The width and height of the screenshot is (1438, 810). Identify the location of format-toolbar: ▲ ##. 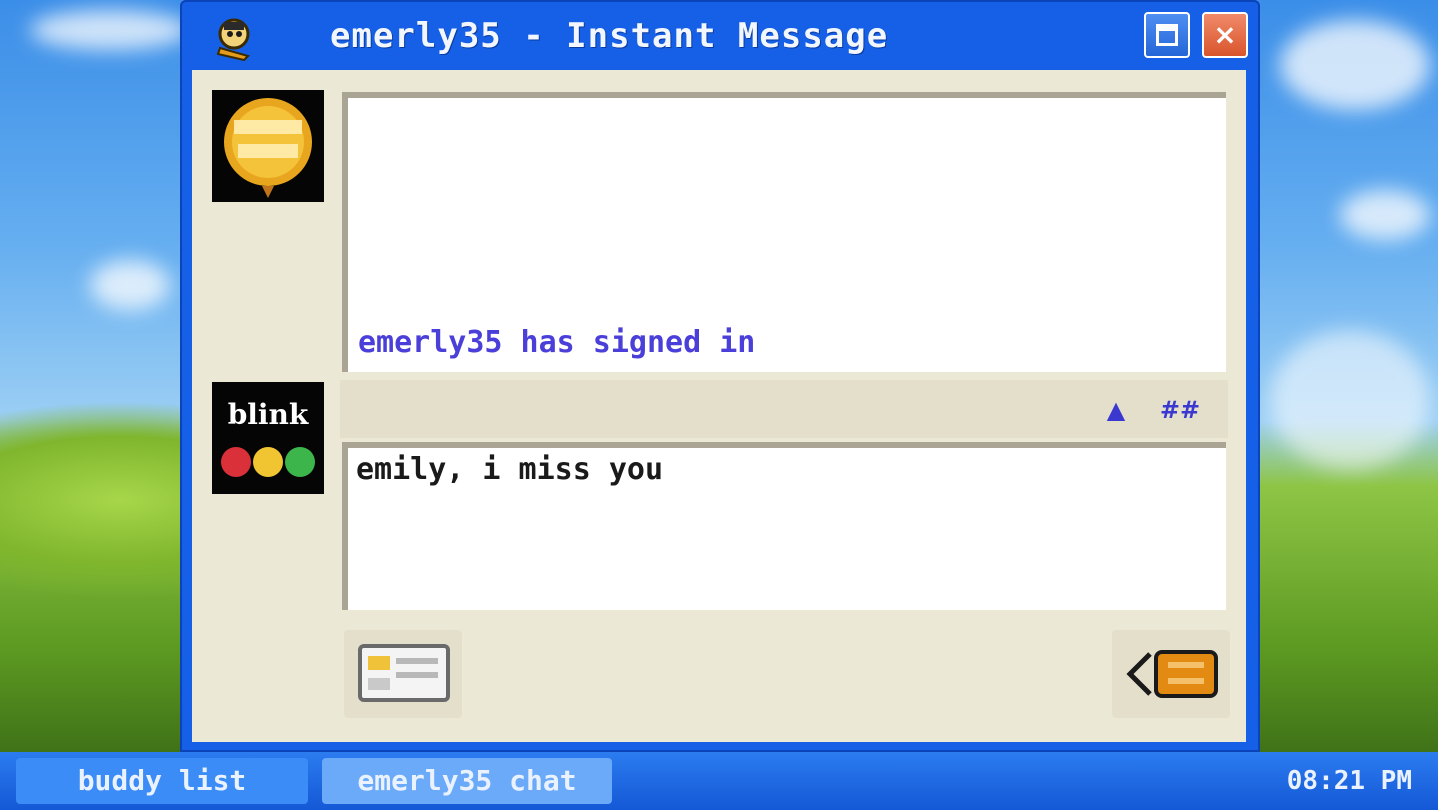
(784, 409).